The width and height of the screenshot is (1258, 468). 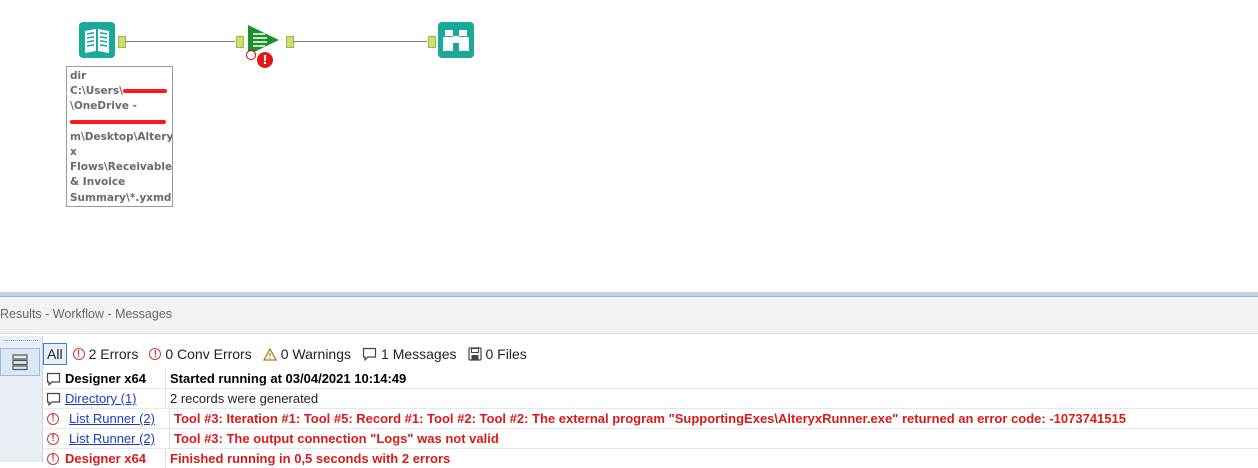 I want to click on filter-conv-errors-button: ! 0 Conv Errors, so click(x=200, y=354).